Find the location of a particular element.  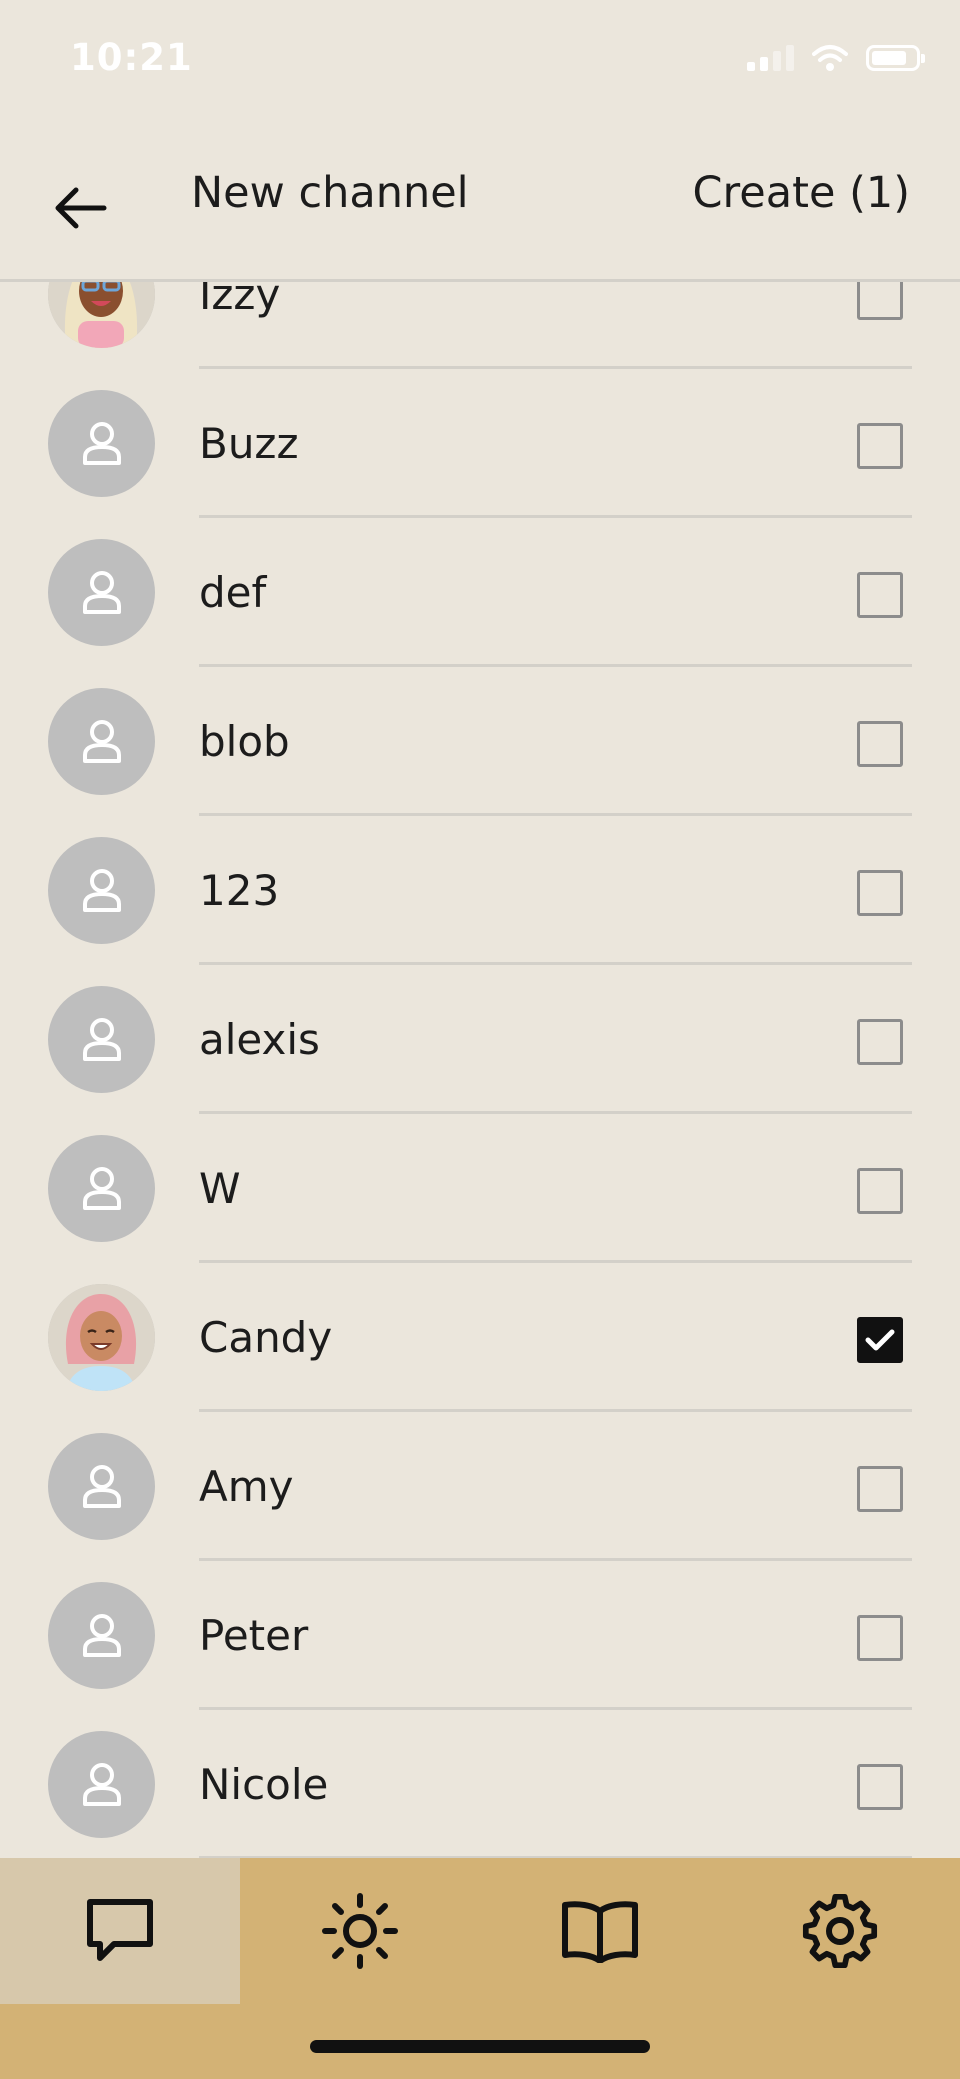

tab-library is located at coordinates (600, 1931).